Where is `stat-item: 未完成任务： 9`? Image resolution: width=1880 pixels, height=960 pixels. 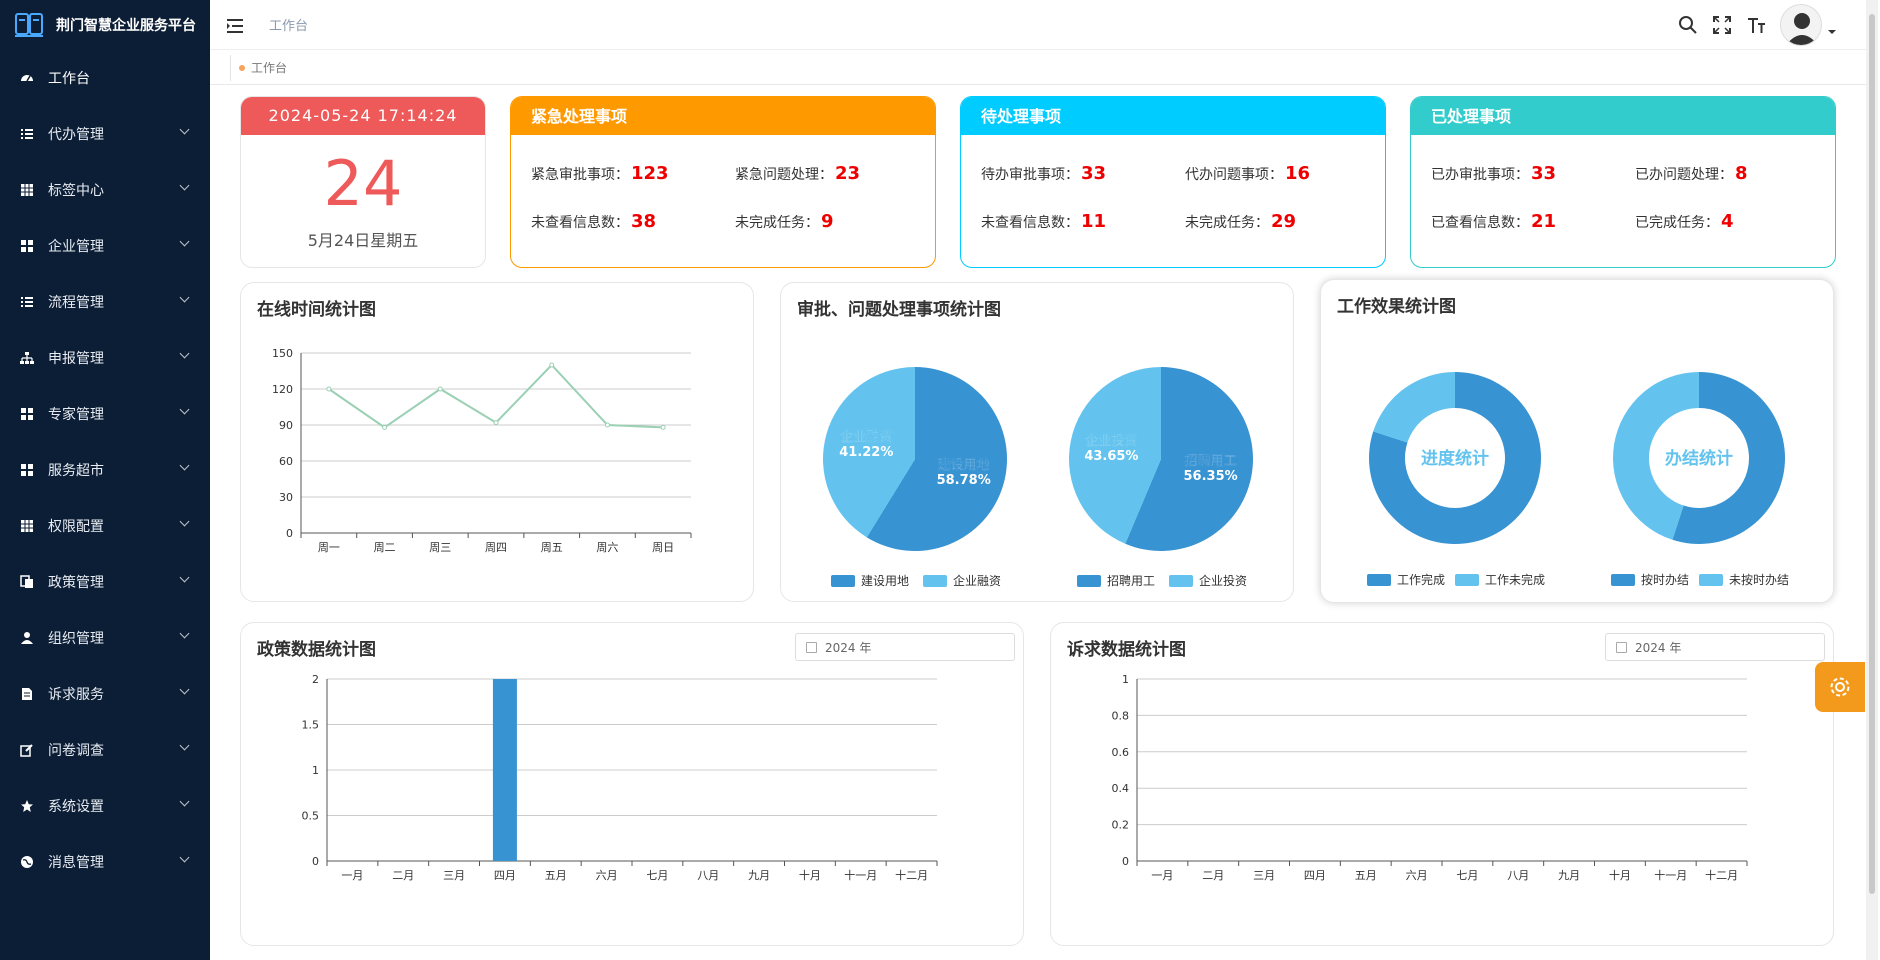
stat-item: 未完成任务： 9 is located at coordinates (784, 221).